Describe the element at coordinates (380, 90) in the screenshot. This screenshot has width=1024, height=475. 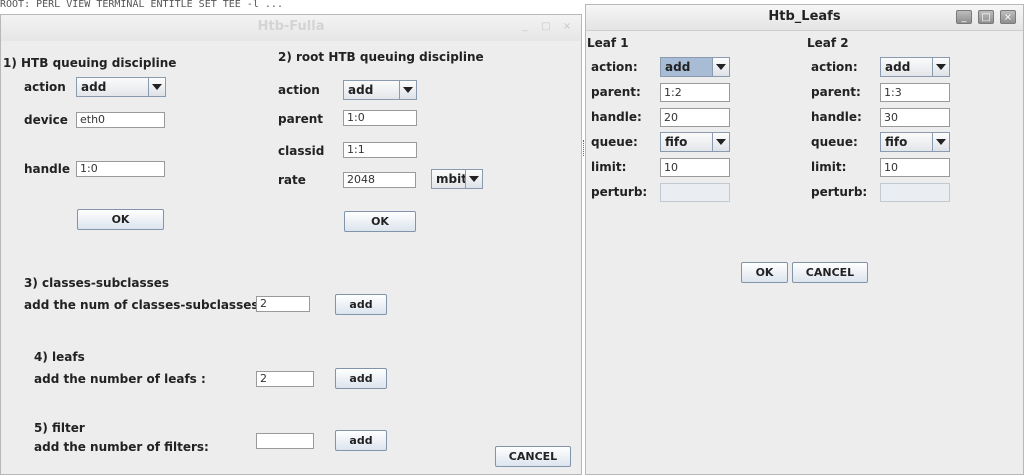
I see `root-action-select: add` at that location.